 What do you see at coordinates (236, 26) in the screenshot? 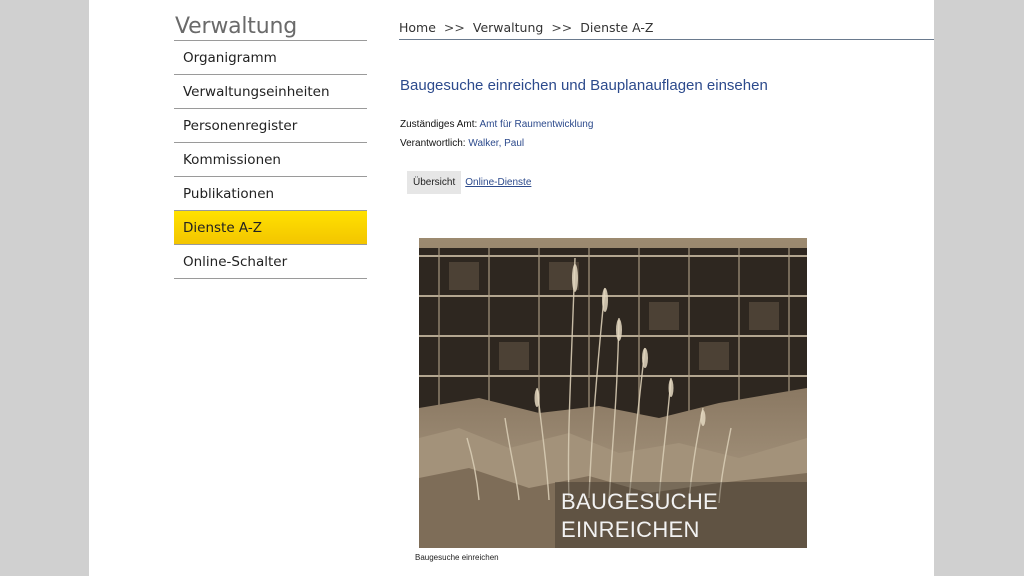
I see `section-title: Verwaltung` at bounding box center [236, 26].